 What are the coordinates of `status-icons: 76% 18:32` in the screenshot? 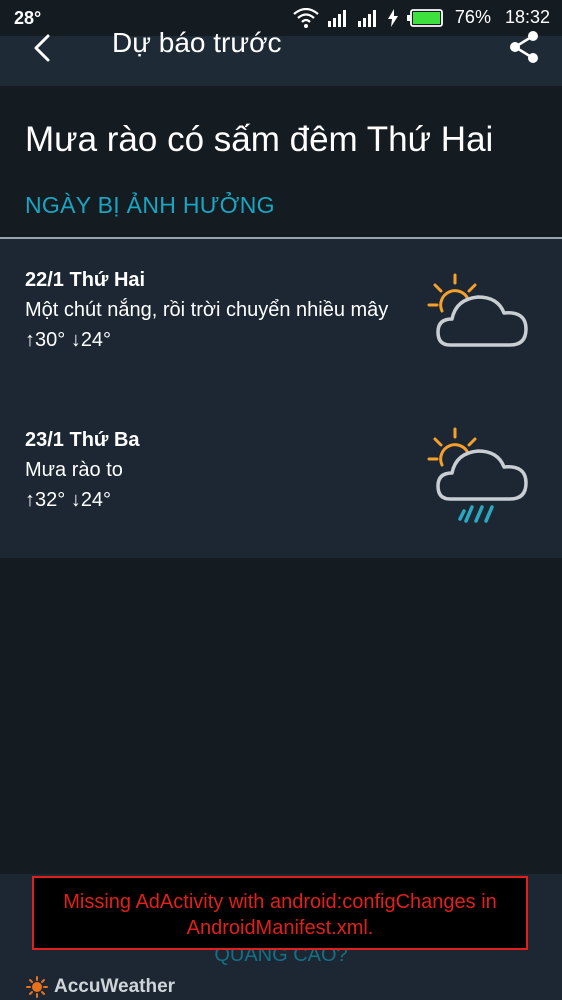 It's located at (421, 17).